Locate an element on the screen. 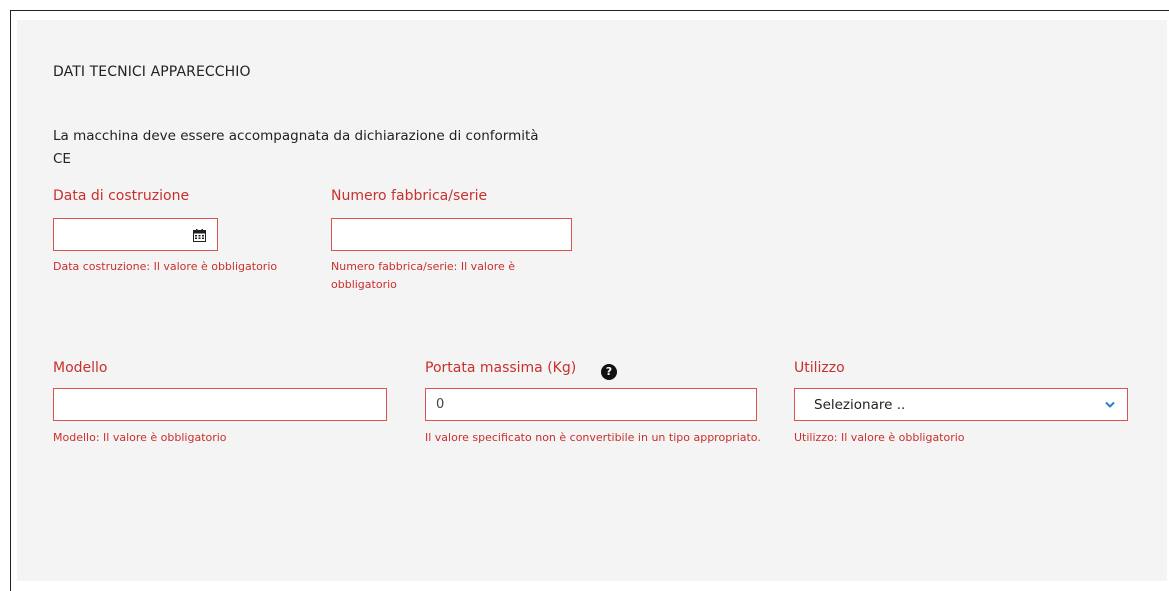 The image size is (1169, 591). modello-input is located at coordinates (220, 404).